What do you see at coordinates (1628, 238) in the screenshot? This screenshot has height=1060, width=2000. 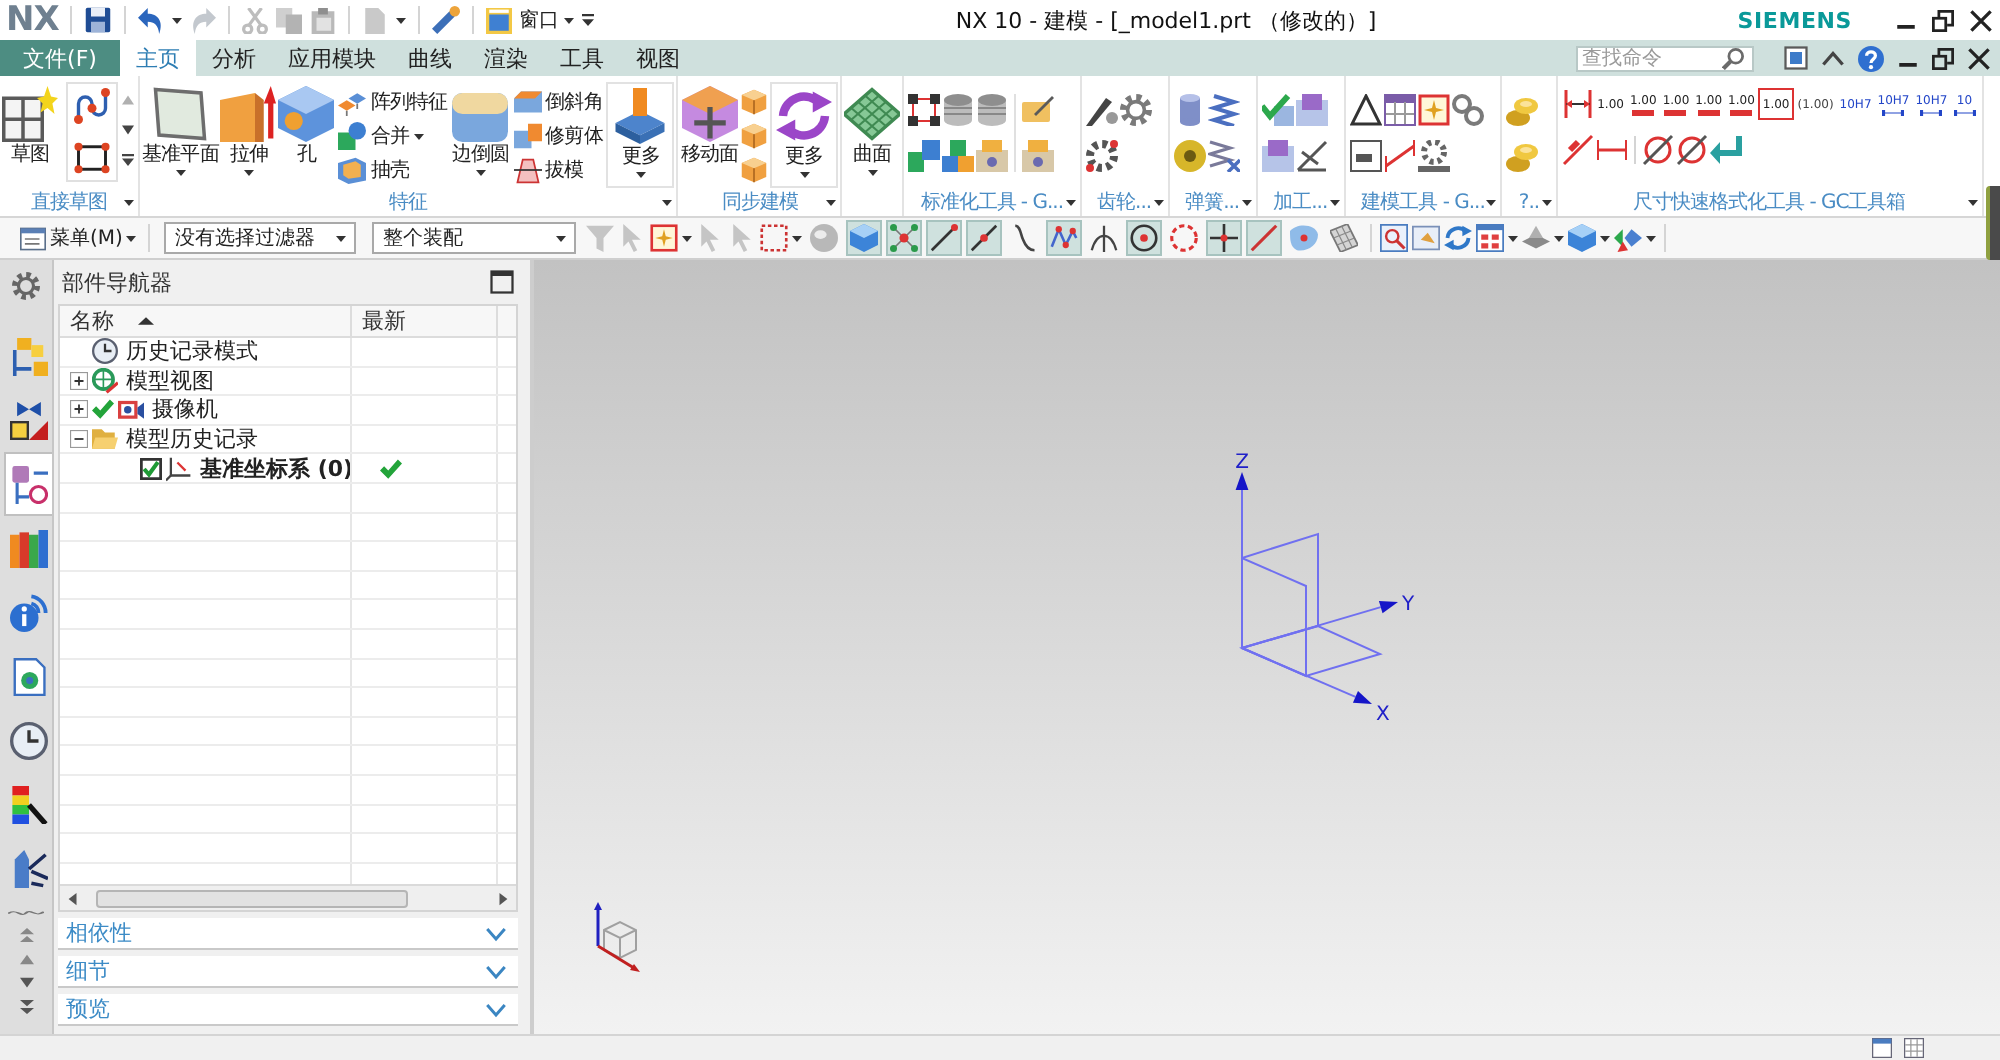 I see `arrows-shape-icon` at bounding box center [1628, 238].